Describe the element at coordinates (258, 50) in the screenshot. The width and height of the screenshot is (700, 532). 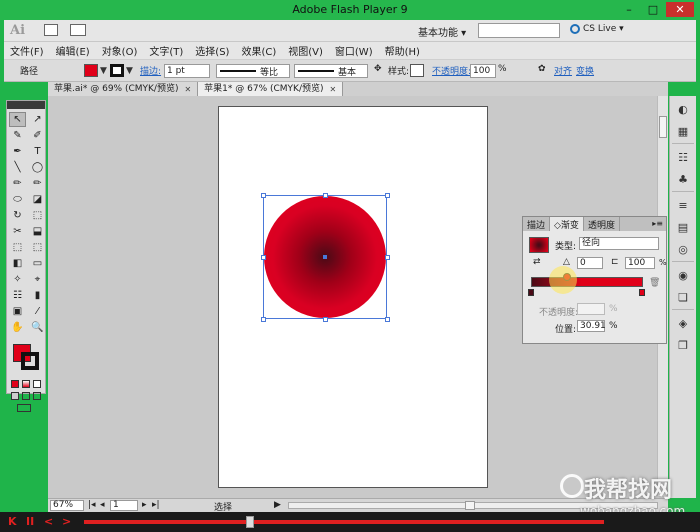
I see `menu-effect: 效果(C)` at that location.